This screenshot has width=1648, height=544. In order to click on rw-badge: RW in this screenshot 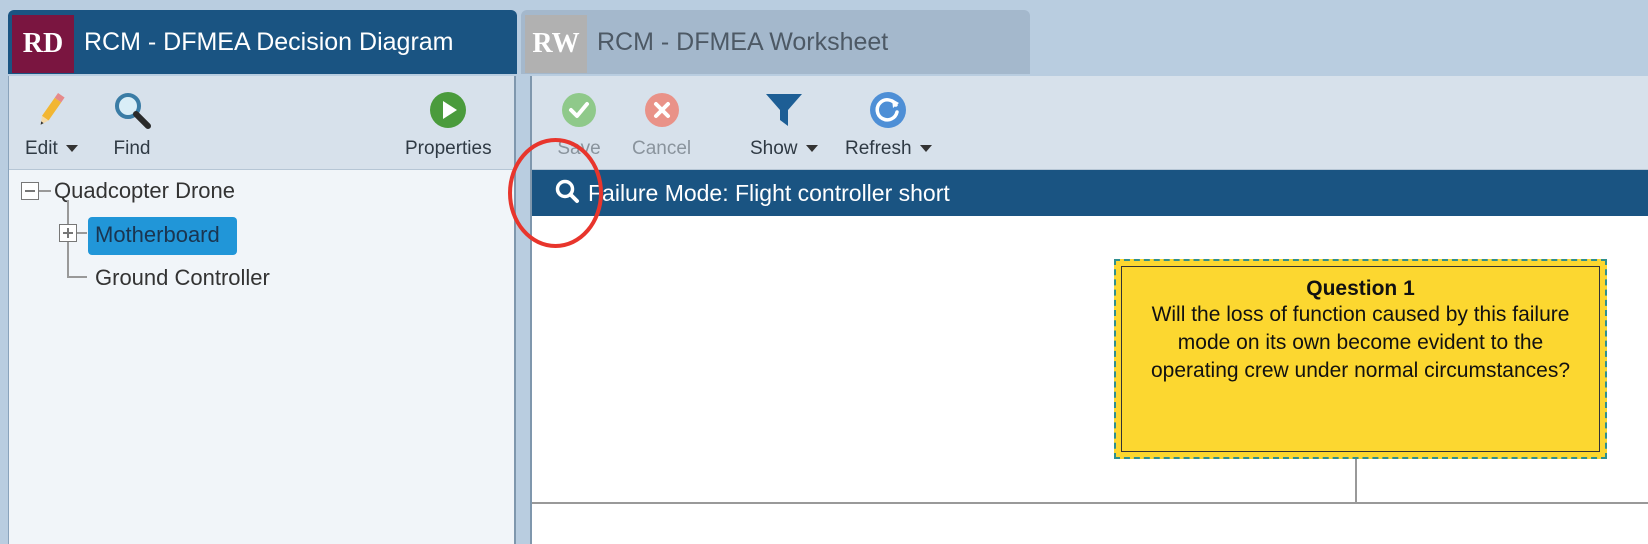, I will do `click(556, 44)`.